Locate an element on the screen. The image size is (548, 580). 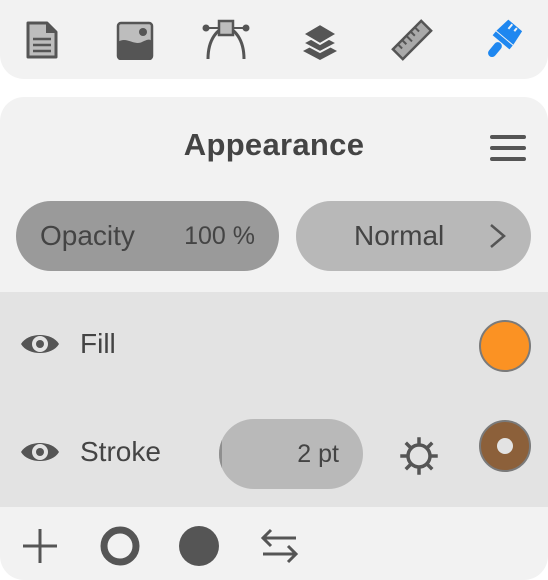
stroke-color-swatch is located at coordinates (505, 446).